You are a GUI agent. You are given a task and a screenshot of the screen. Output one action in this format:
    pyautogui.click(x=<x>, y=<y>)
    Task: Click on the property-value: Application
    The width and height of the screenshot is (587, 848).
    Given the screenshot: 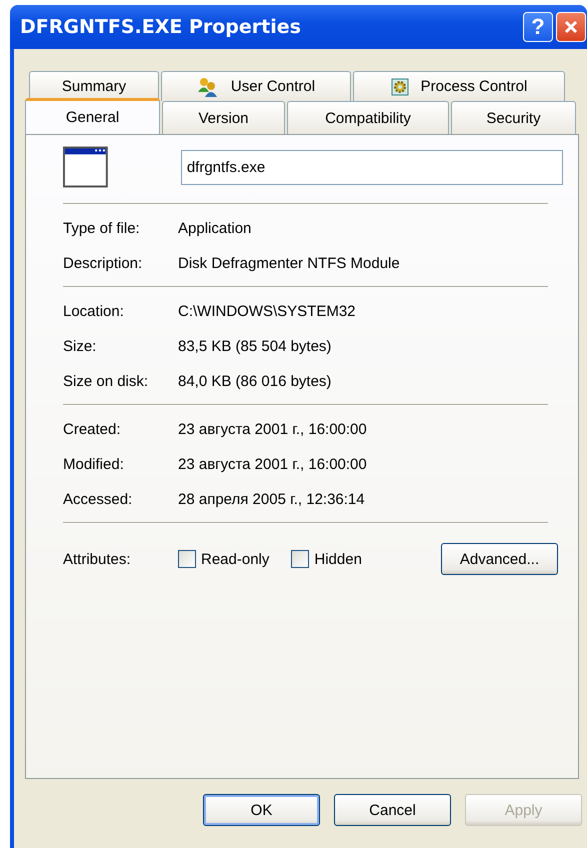 What is the action you would take?
    pyautogui.click(x=215, y=228)
    